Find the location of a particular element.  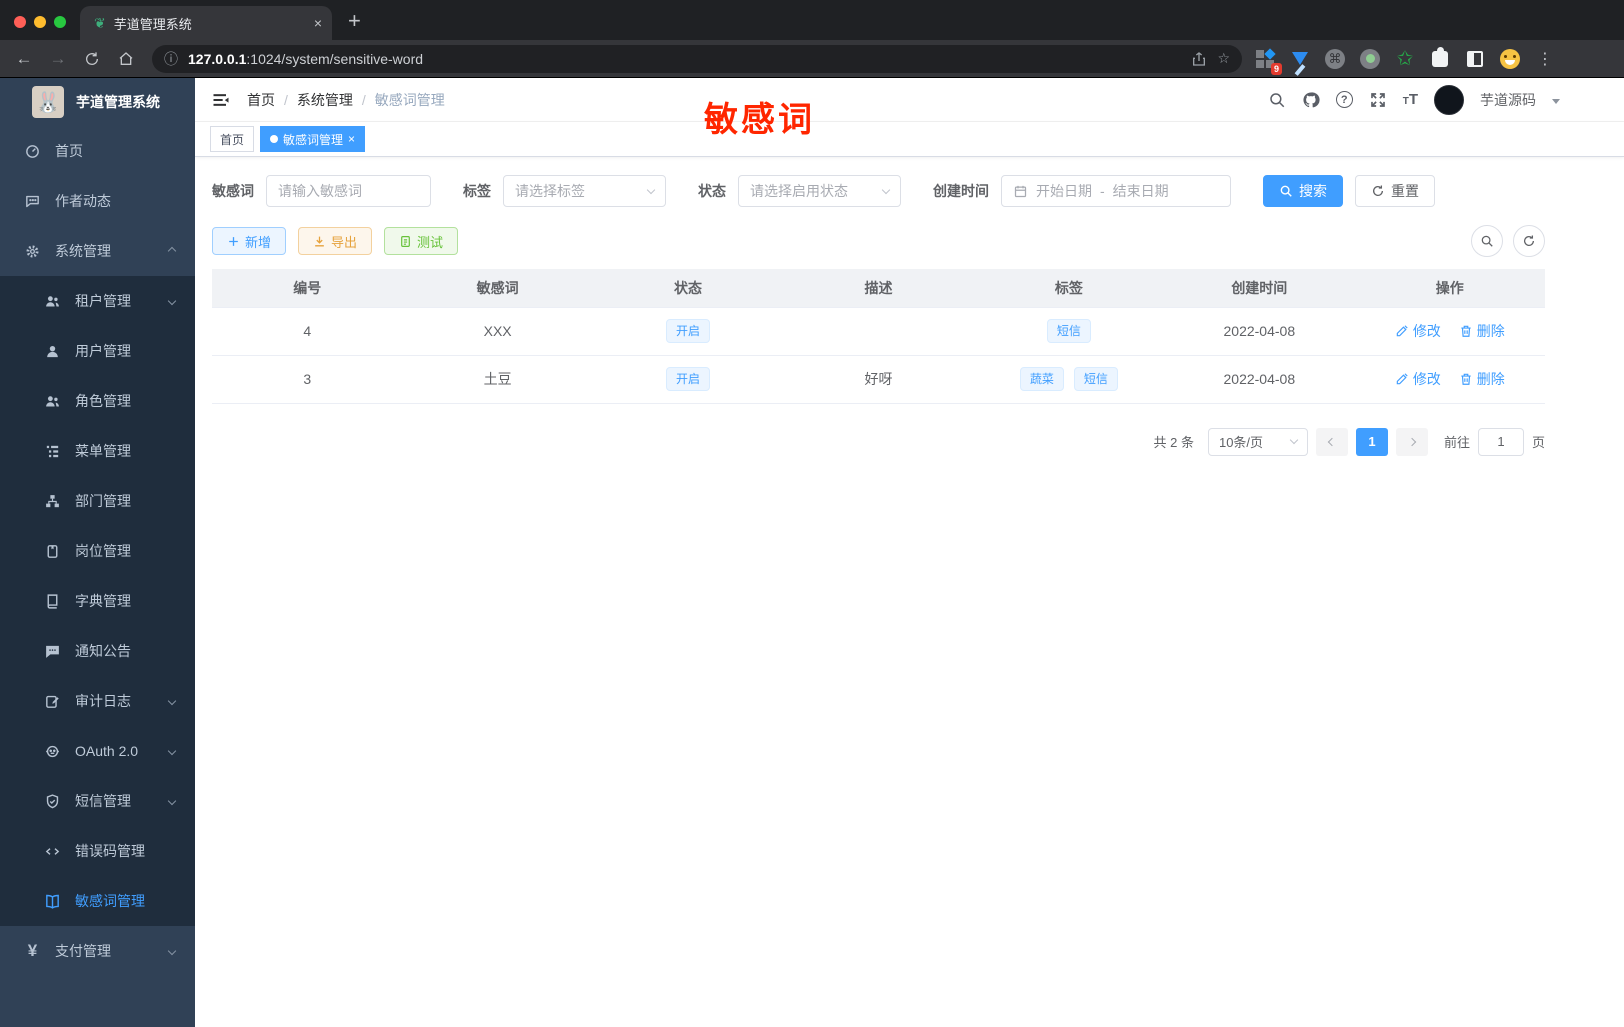

next-page-button is located at coordinates (1411, 441).